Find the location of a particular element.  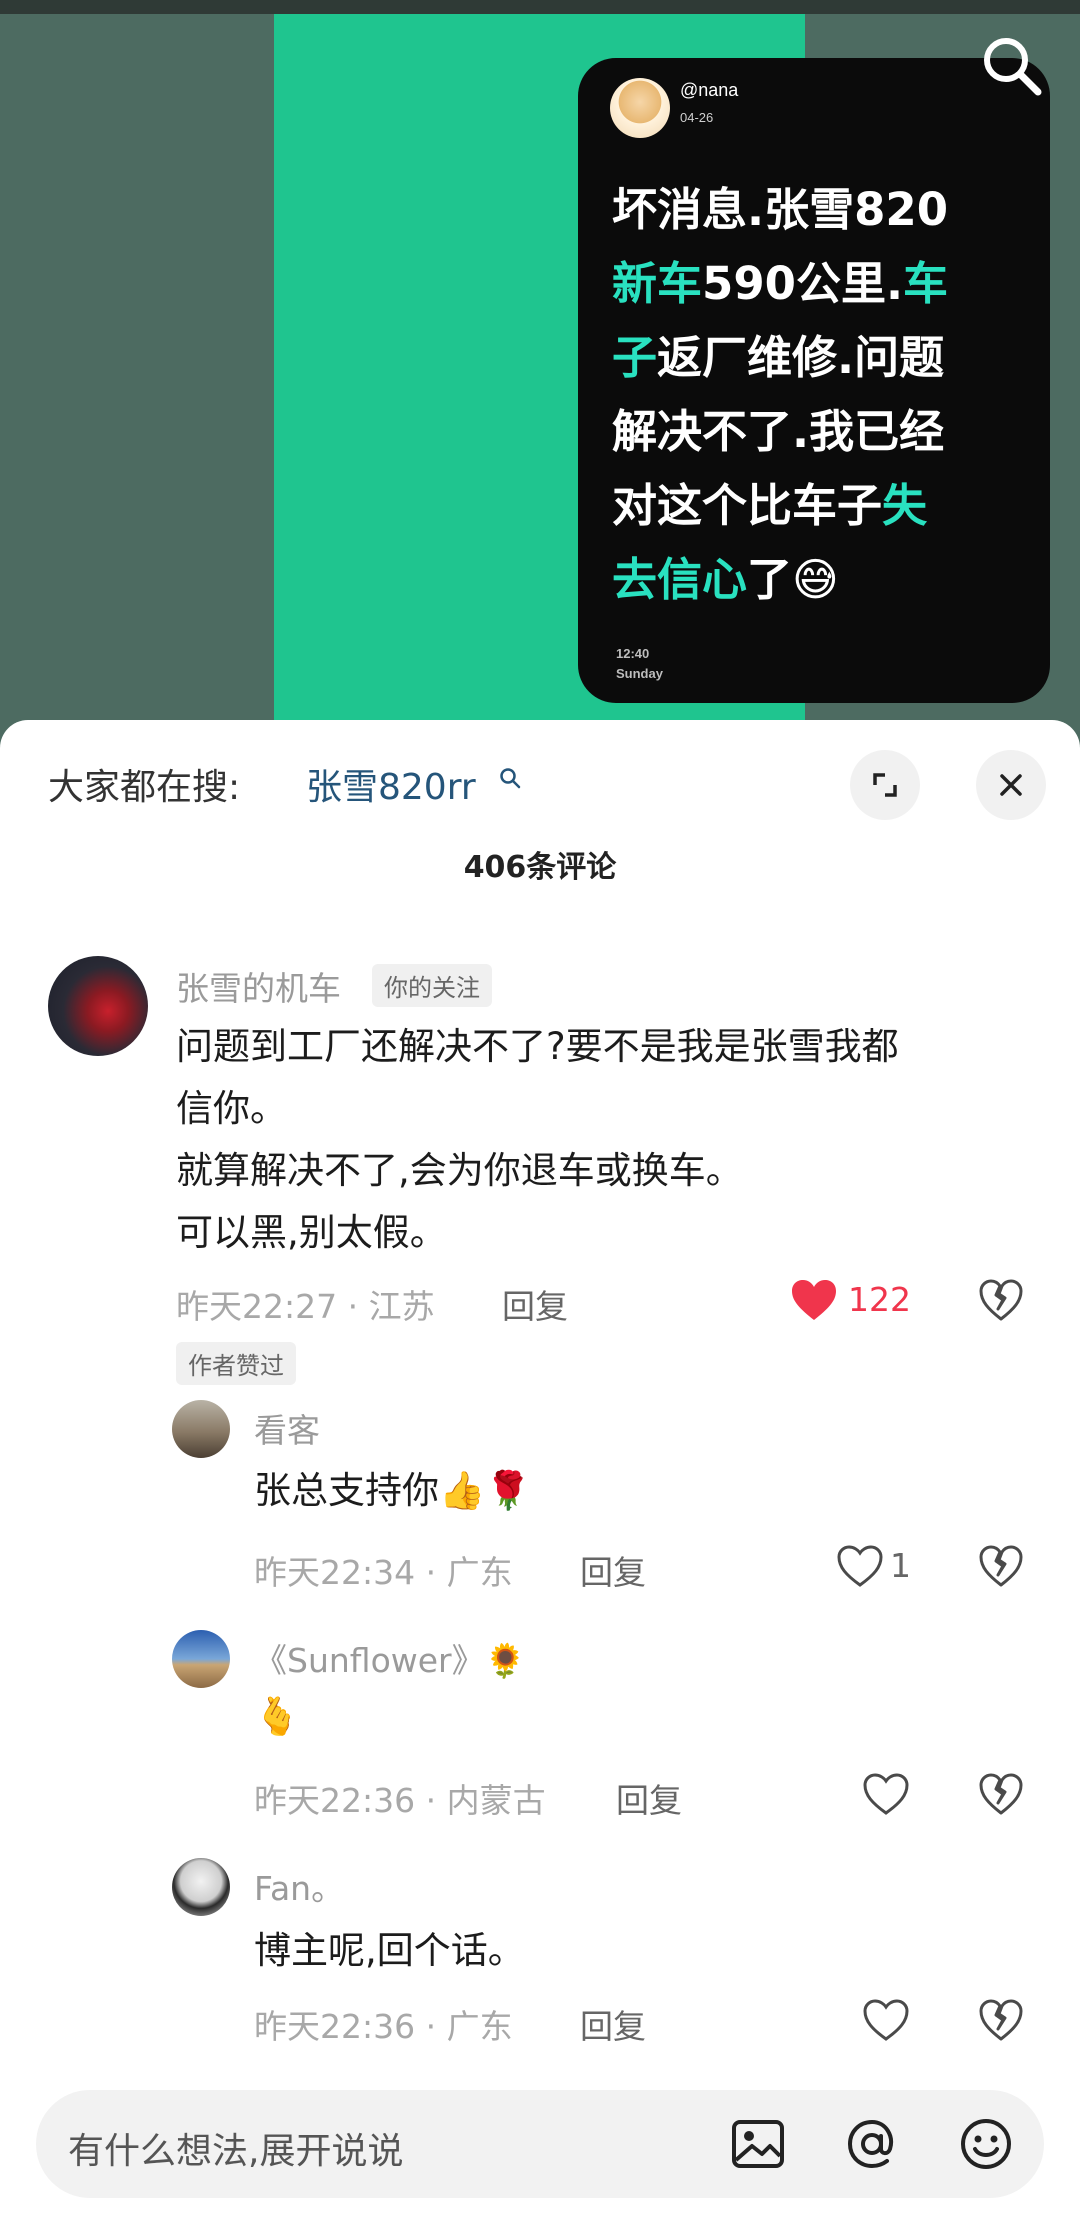

close-button is located at coordinates (1011, 785).